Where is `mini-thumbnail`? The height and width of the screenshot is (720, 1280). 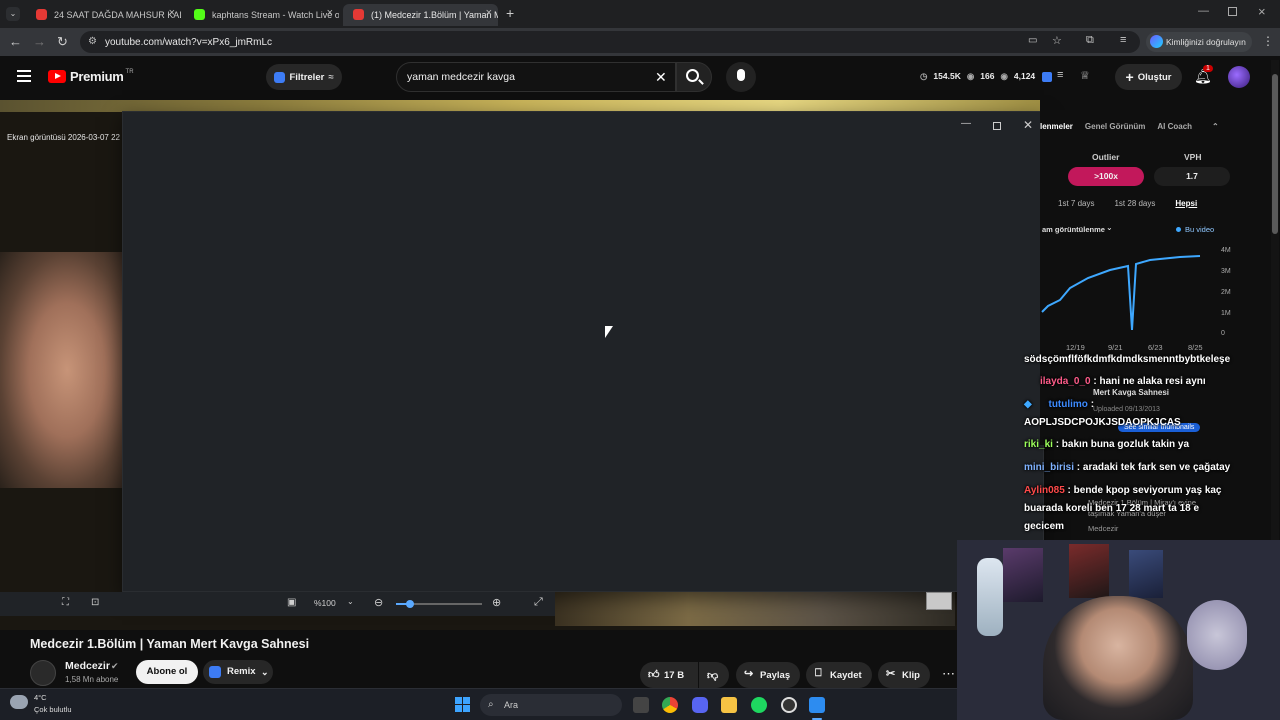
mini-thumbnail is located at coordinates (939, 601).